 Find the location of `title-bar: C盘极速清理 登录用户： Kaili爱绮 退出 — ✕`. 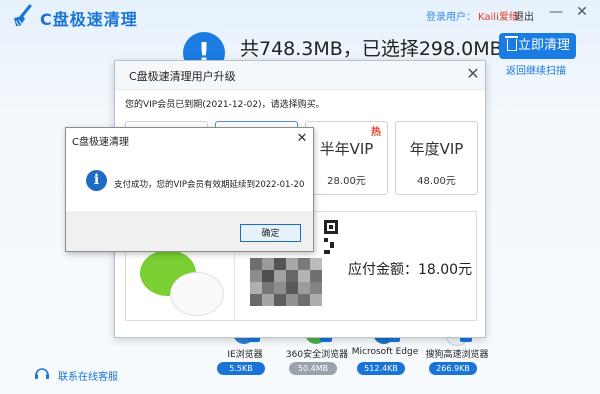

title-bar: C盘极速清理 登录用户： Kaili爱绮 退出 — ✕ is located at coordinates (300, 15).